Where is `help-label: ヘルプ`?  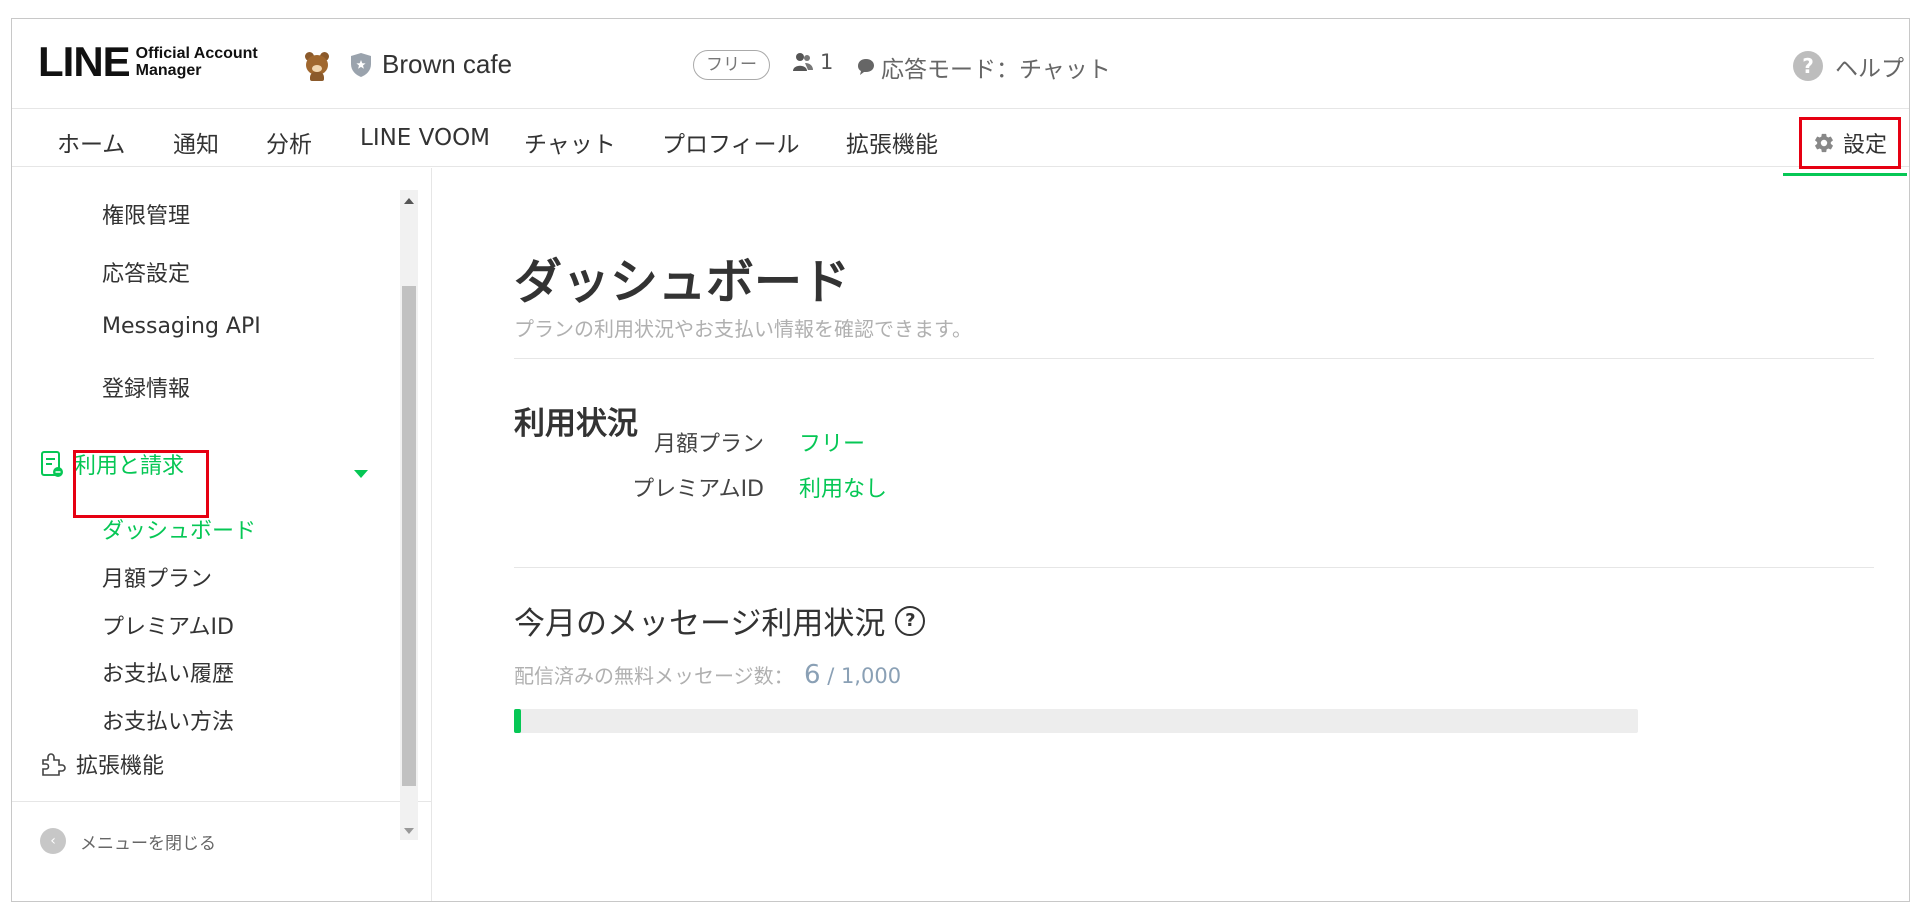 help-label: ヘルプ is located at coordinates (1869, 69).